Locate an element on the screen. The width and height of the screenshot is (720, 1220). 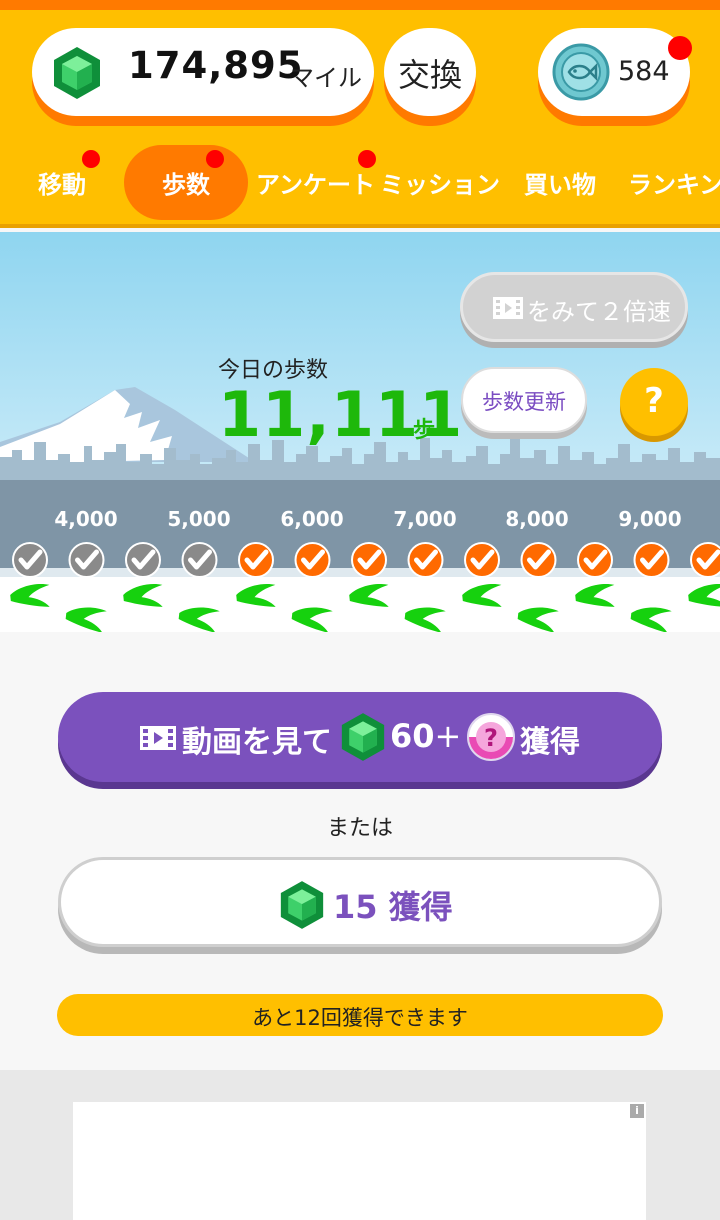
coin-value: 584 is located at coordinates (644, 71).